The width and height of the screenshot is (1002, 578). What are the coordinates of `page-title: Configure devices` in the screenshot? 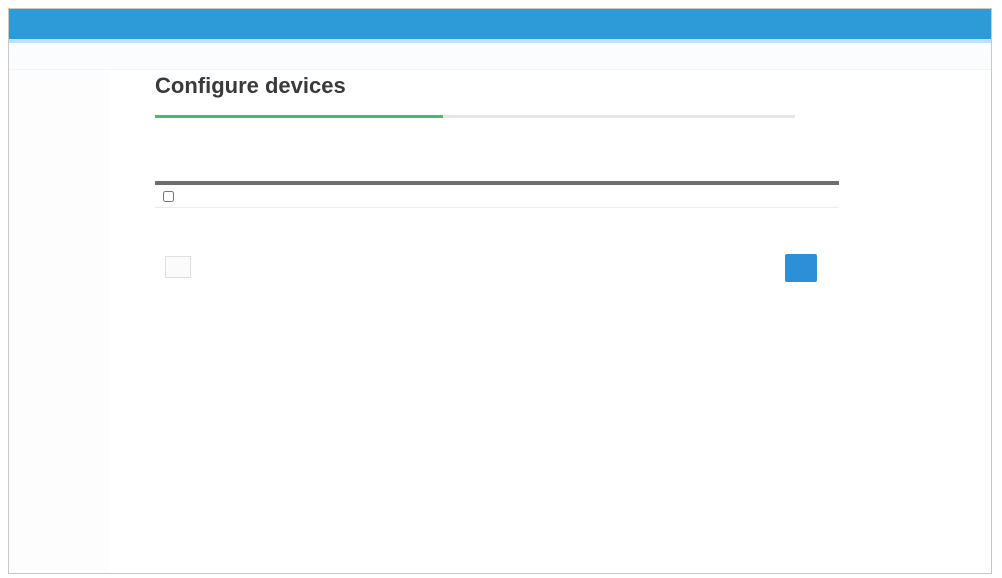 It's located at (250, 85).